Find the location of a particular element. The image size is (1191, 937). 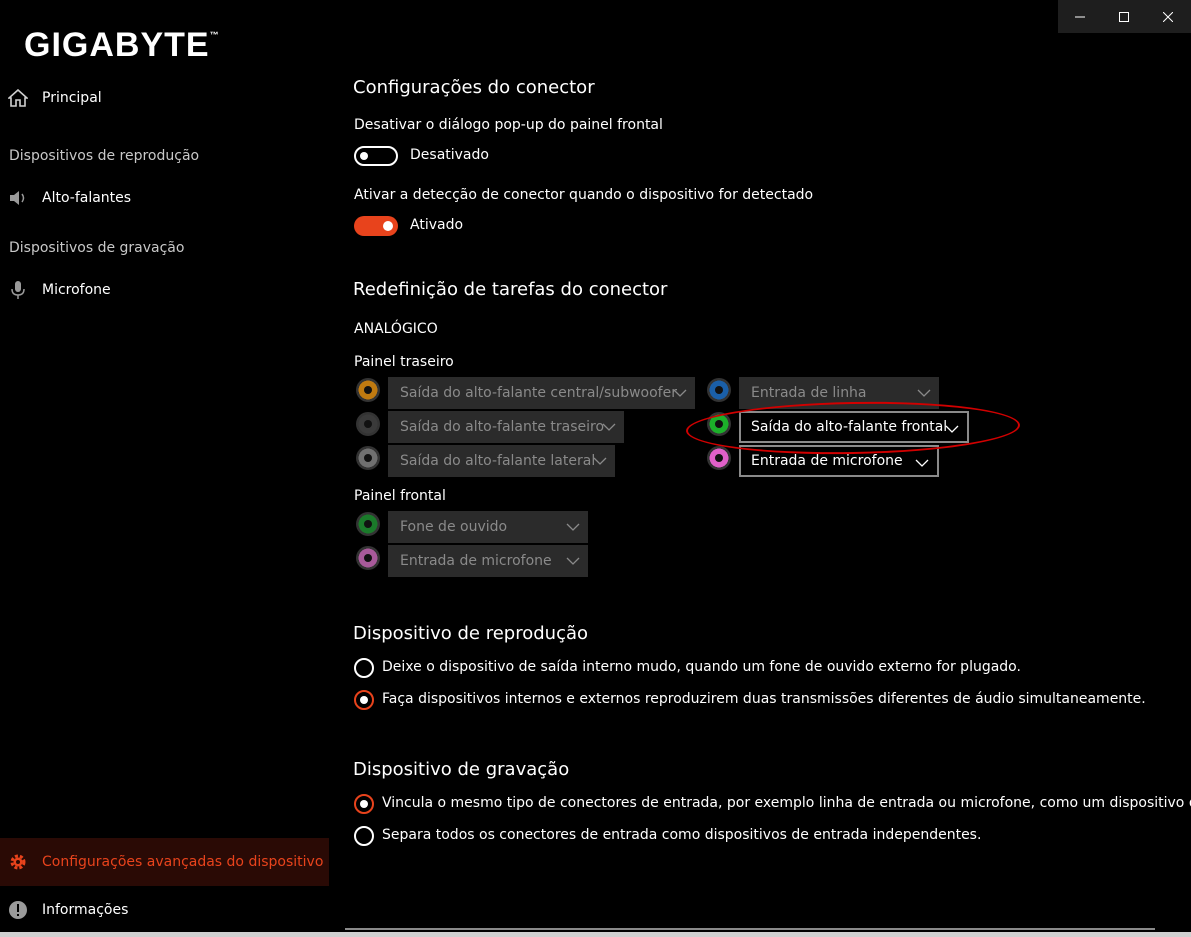

recording-device-title: Dispositivo de gravação is located at coordinates (461, 769).